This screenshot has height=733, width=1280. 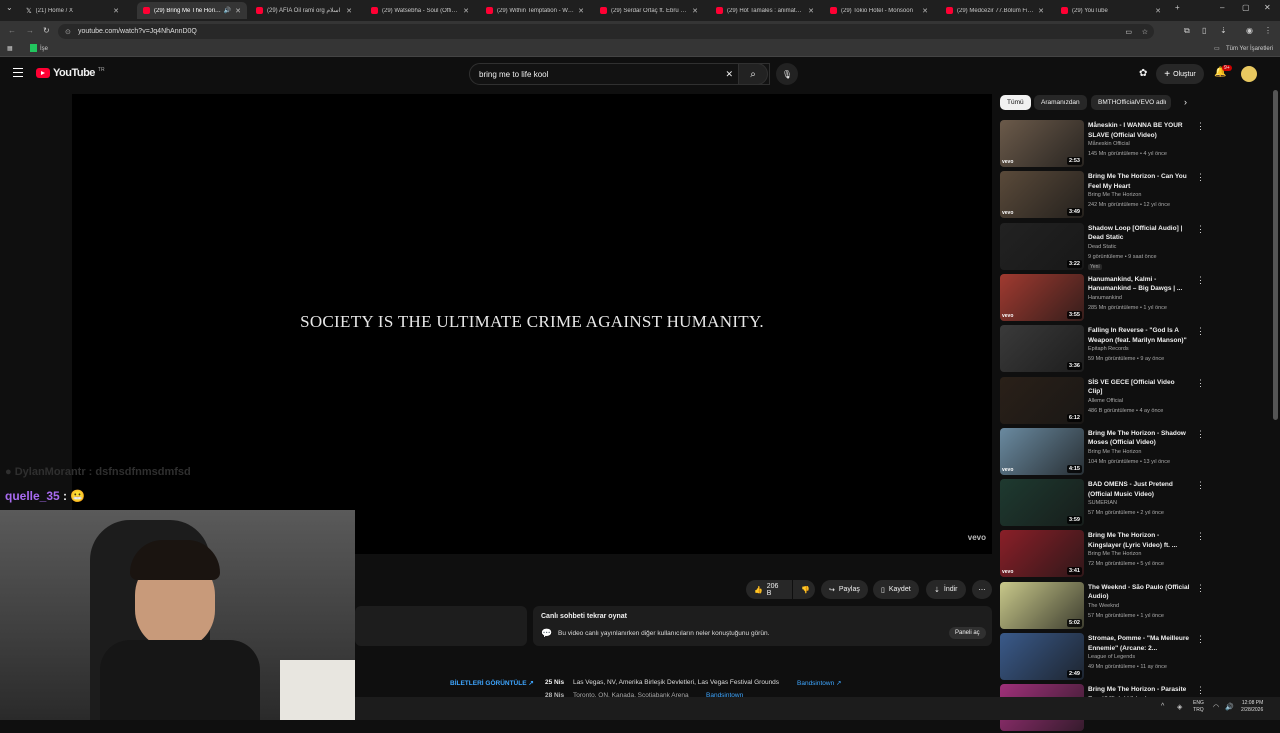 What do you see at coordinates (68, 32) in the screenshot?
I see `site-info-icon: ⊙` at bounding box center [68, 32].